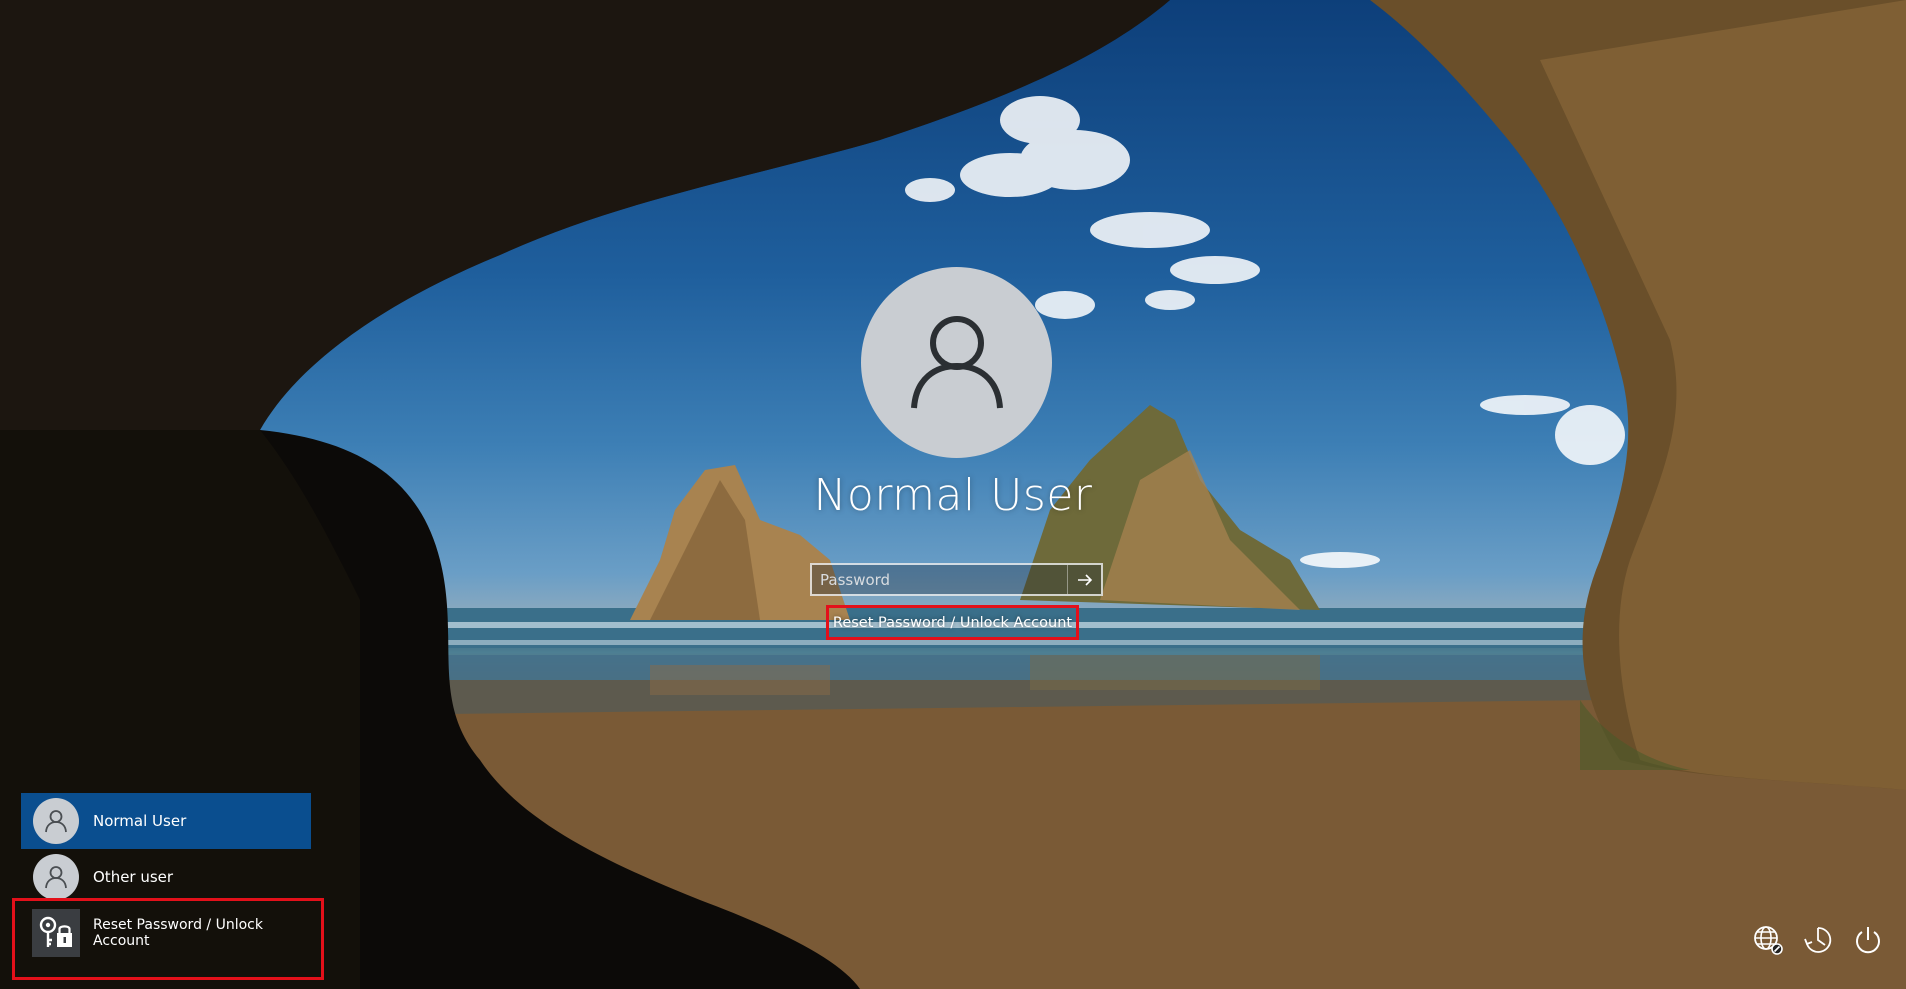 The width and height of the screenshot is (1906, 989). I want to click on user-item-reset-password: Reset Password / Unlock Account, so click(166, 933).